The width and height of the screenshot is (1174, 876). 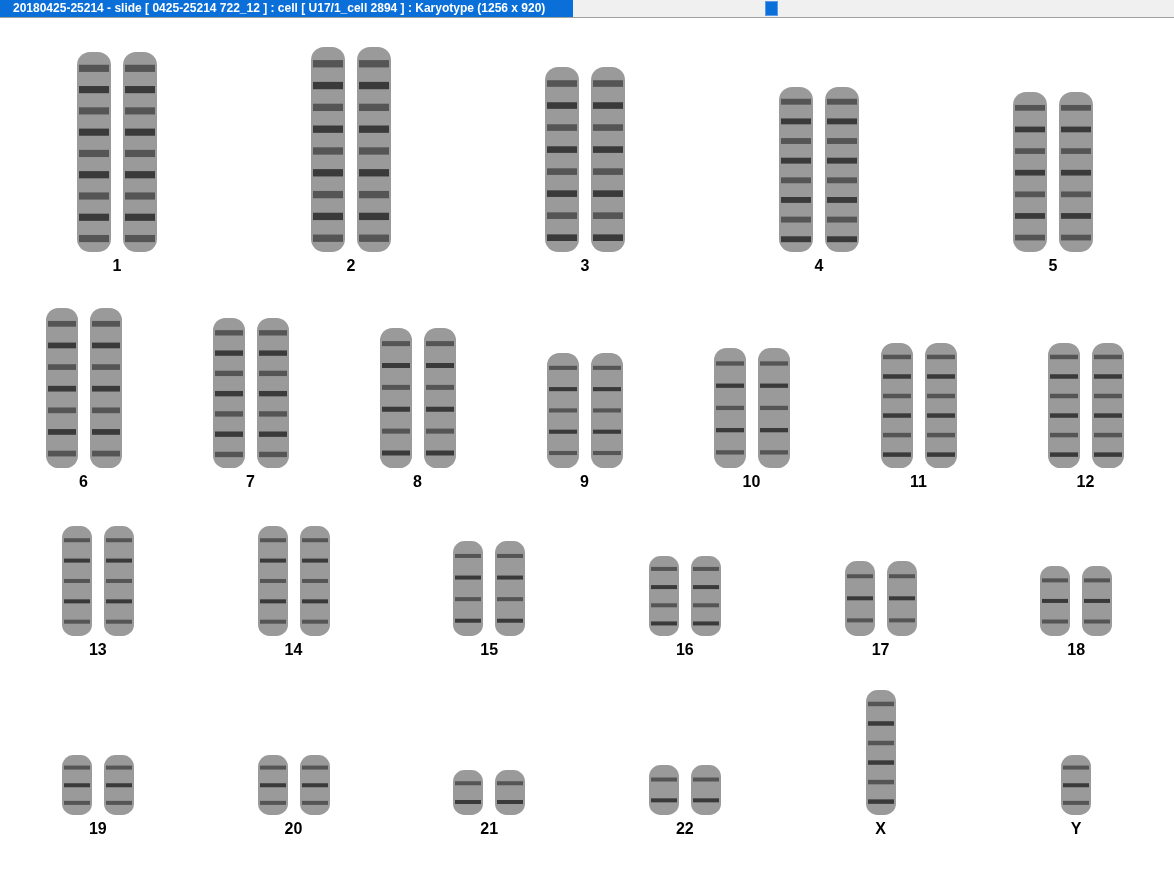 I want to click on window-control-icon, so click(x=771, y=8).